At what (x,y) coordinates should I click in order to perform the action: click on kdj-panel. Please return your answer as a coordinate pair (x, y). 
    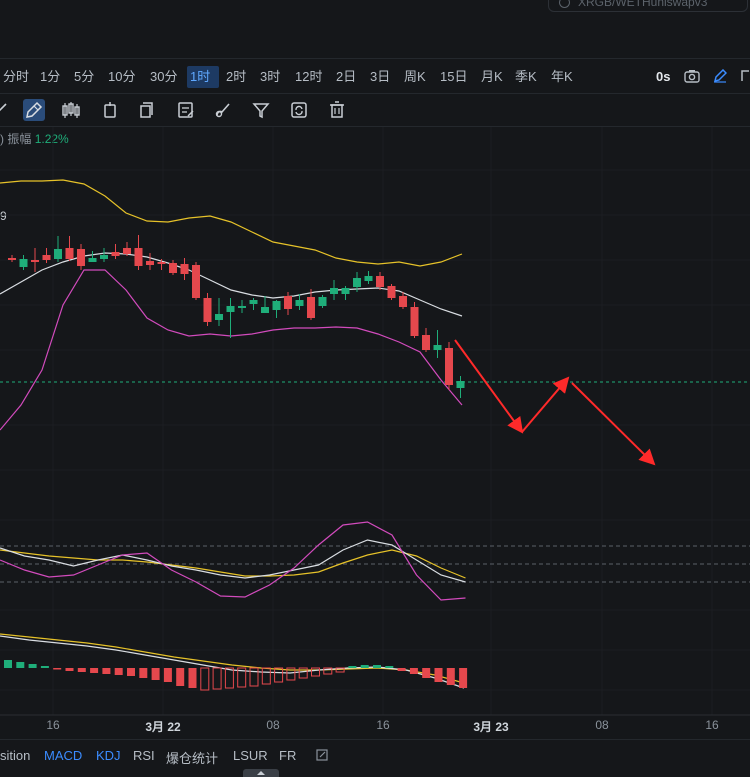
    Looking at the image, I should click on (375, 561).